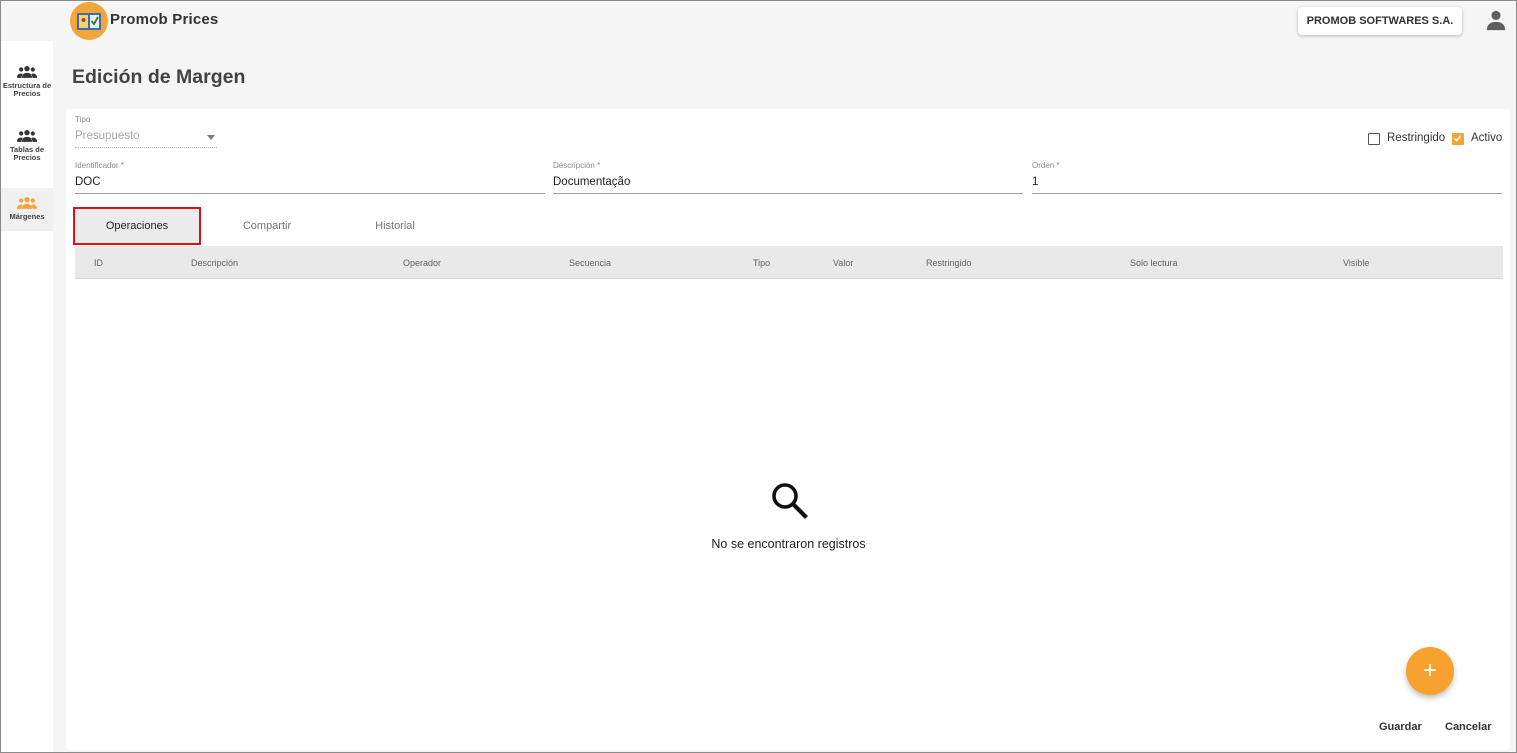  I want to click on company-selector-button: PROMOB SOFTWARES S.A., so click(1380, 21).